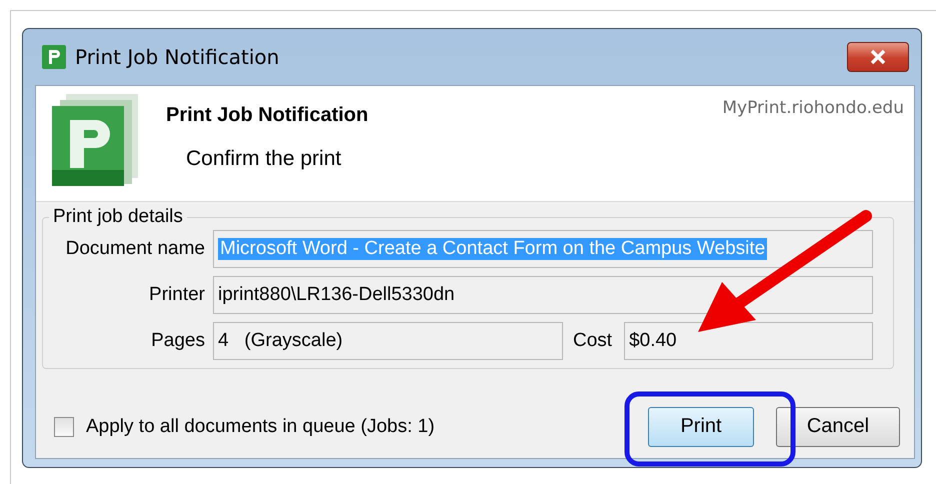  I want to click on window-title: Print Job Notification, so click(177, 57).